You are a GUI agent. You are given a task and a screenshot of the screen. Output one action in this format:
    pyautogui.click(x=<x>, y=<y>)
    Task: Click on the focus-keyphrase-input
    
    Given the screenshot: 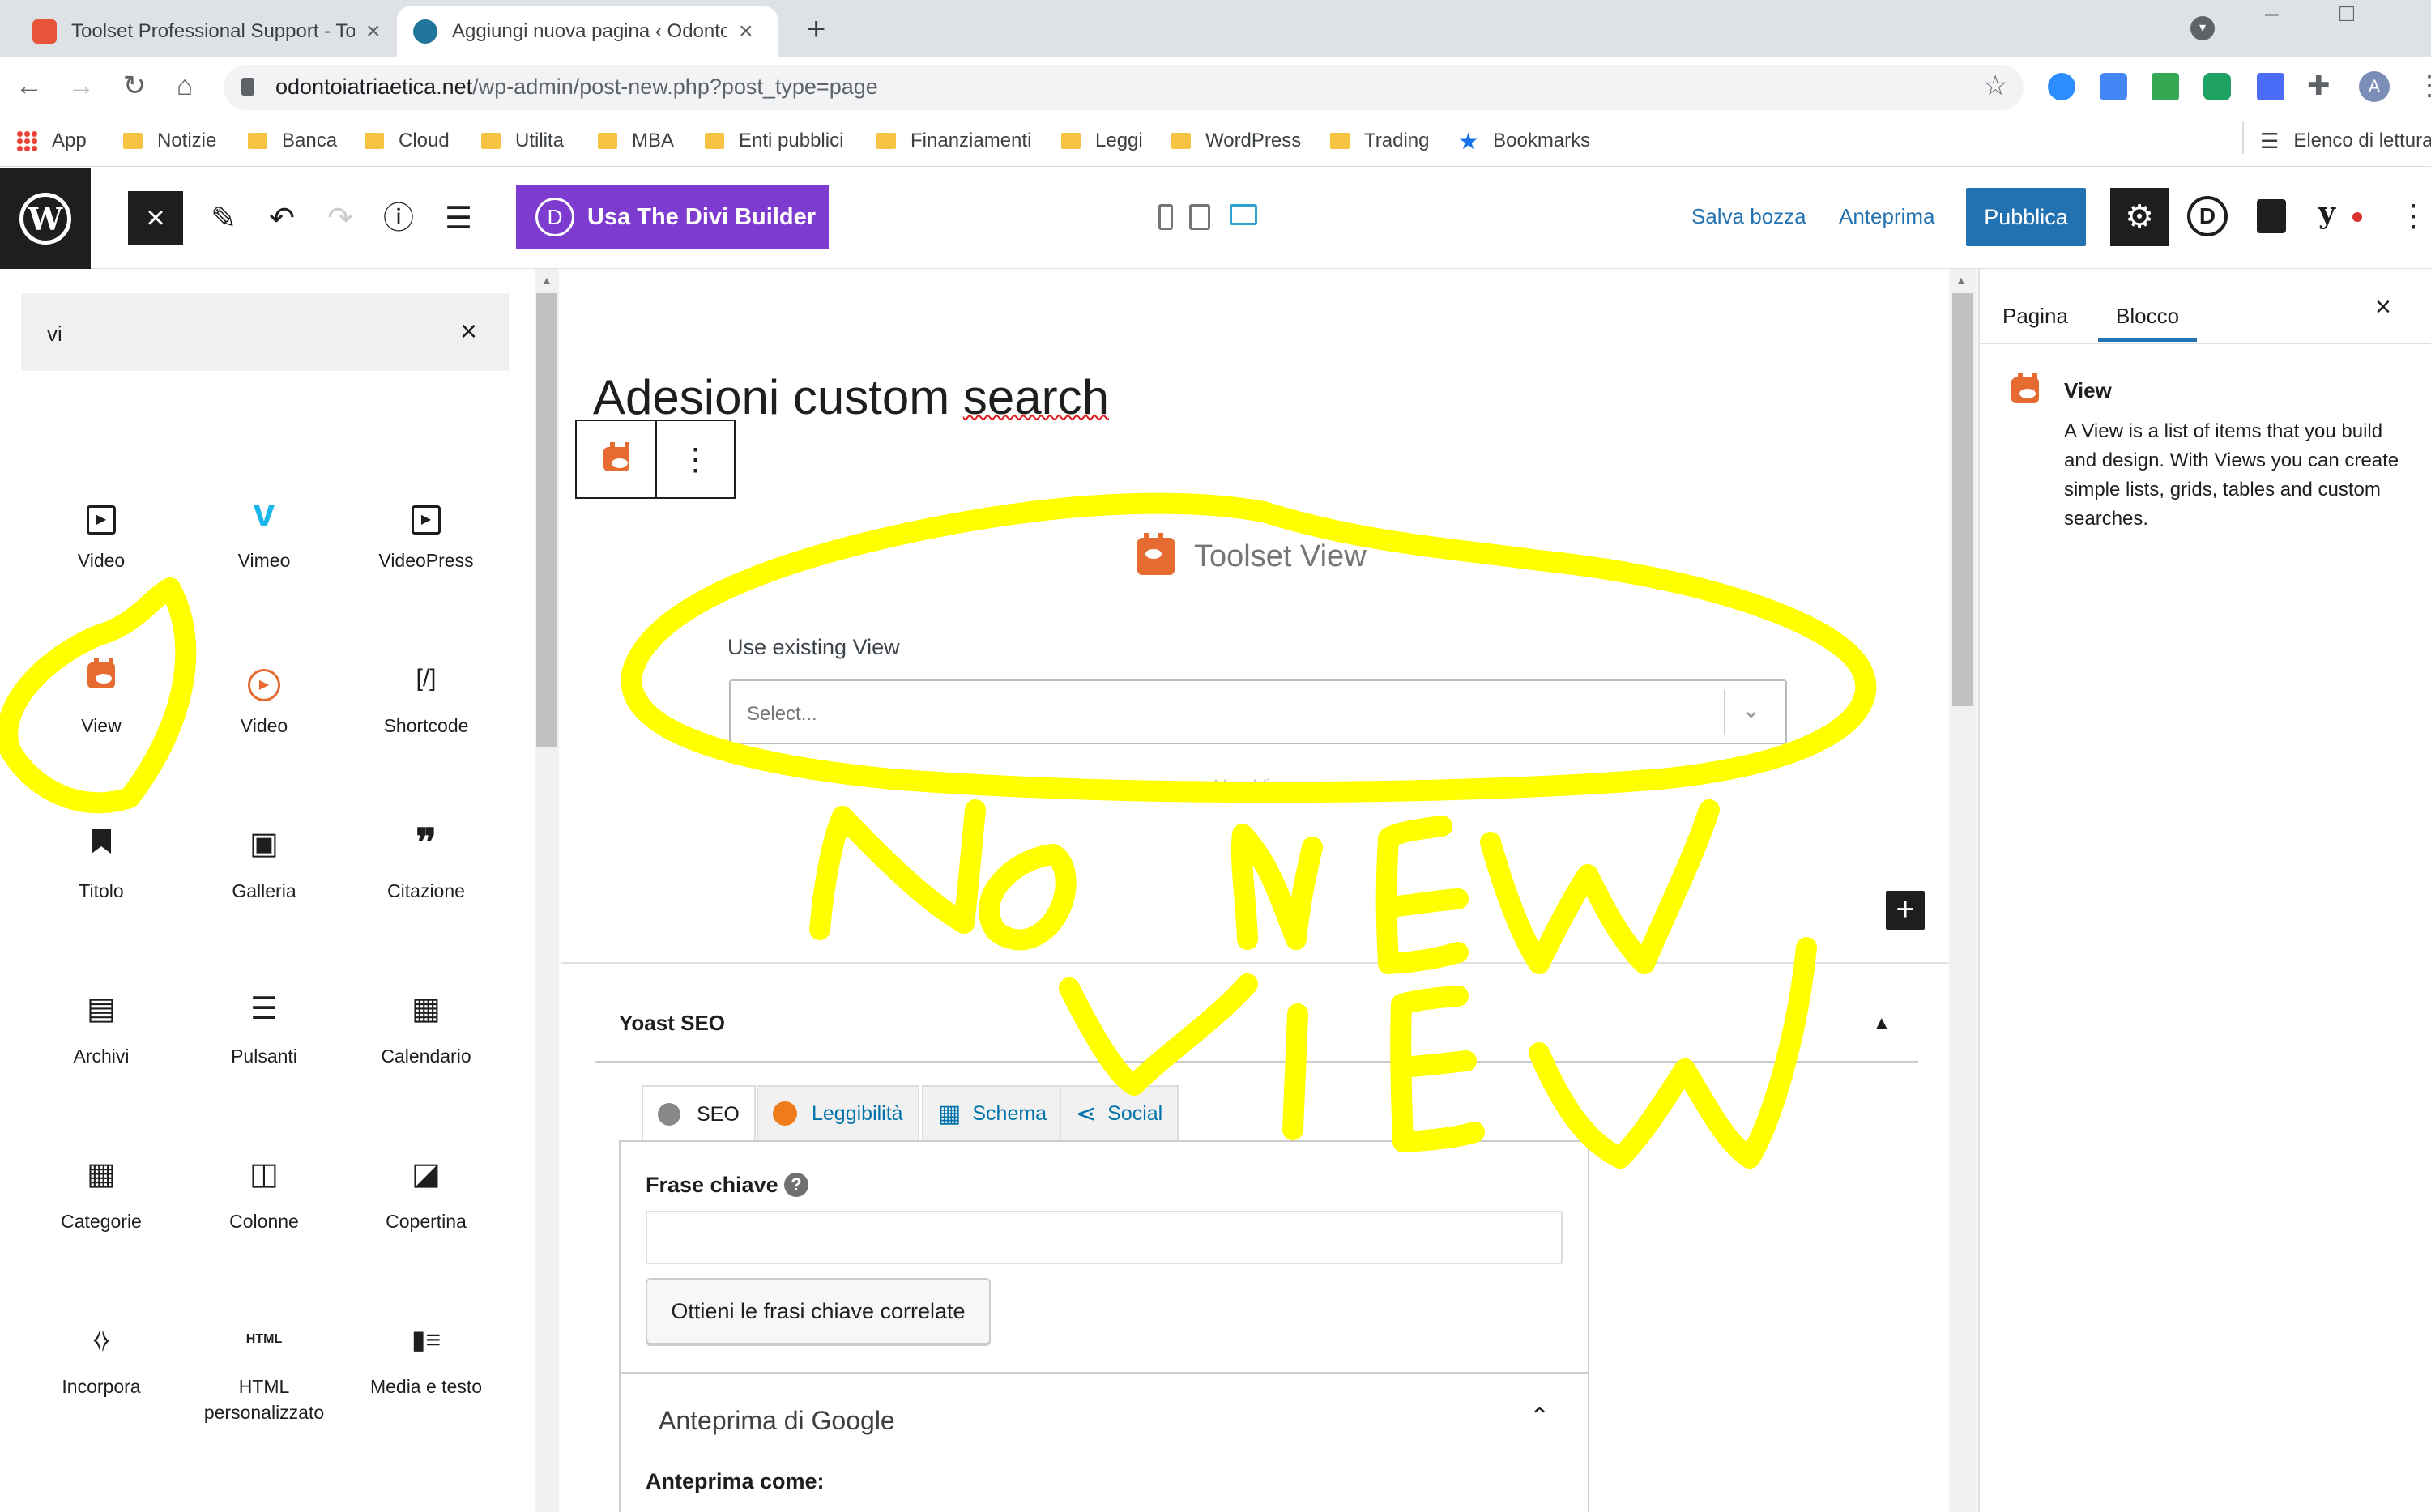 What is the action you would take?
    pyautogui.click(x=1104, y=1237)
    